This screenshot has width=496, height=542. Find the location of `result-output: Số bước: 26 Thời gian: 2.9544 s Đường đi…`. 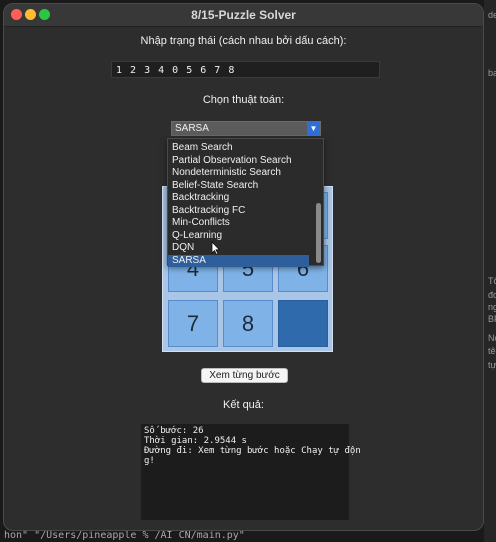

result-output: Số bước: 26 Thời gian: 2.9544 s Đường đi… is located at coordinates (251, 472).